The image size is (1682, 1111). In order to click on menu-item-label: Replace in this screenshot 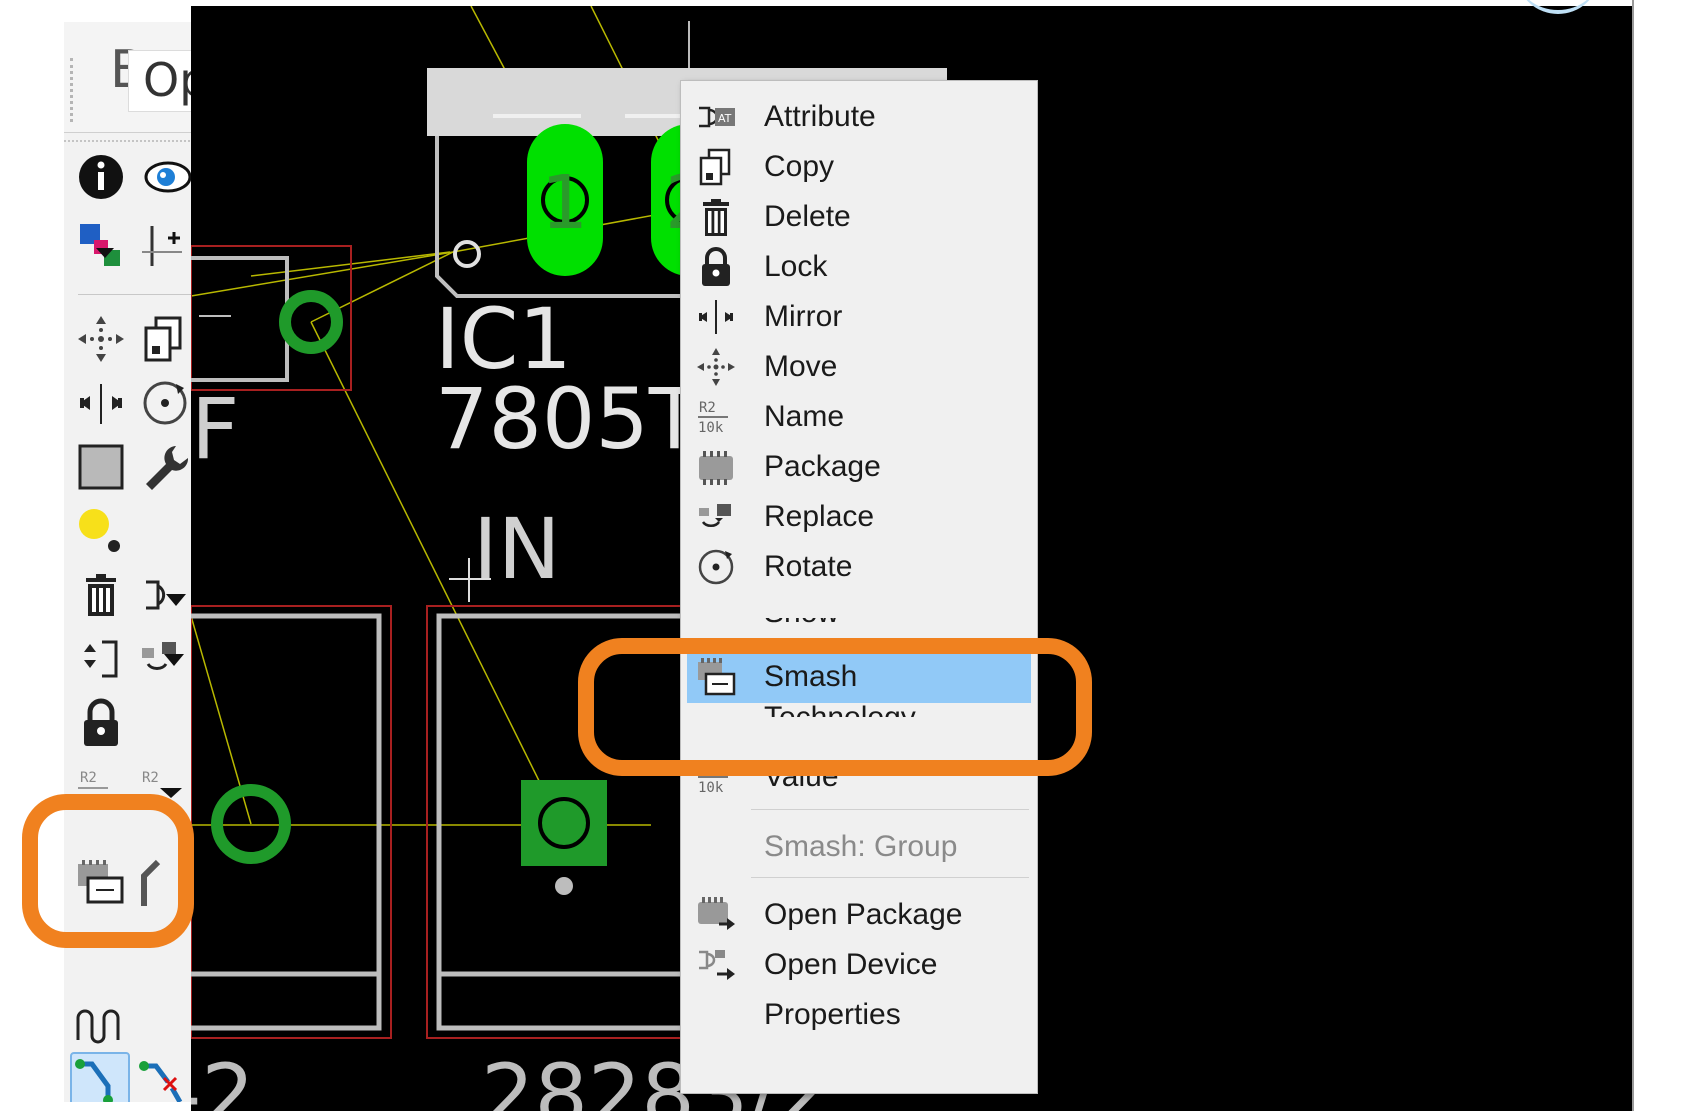, I will do `click(819, 516)`.